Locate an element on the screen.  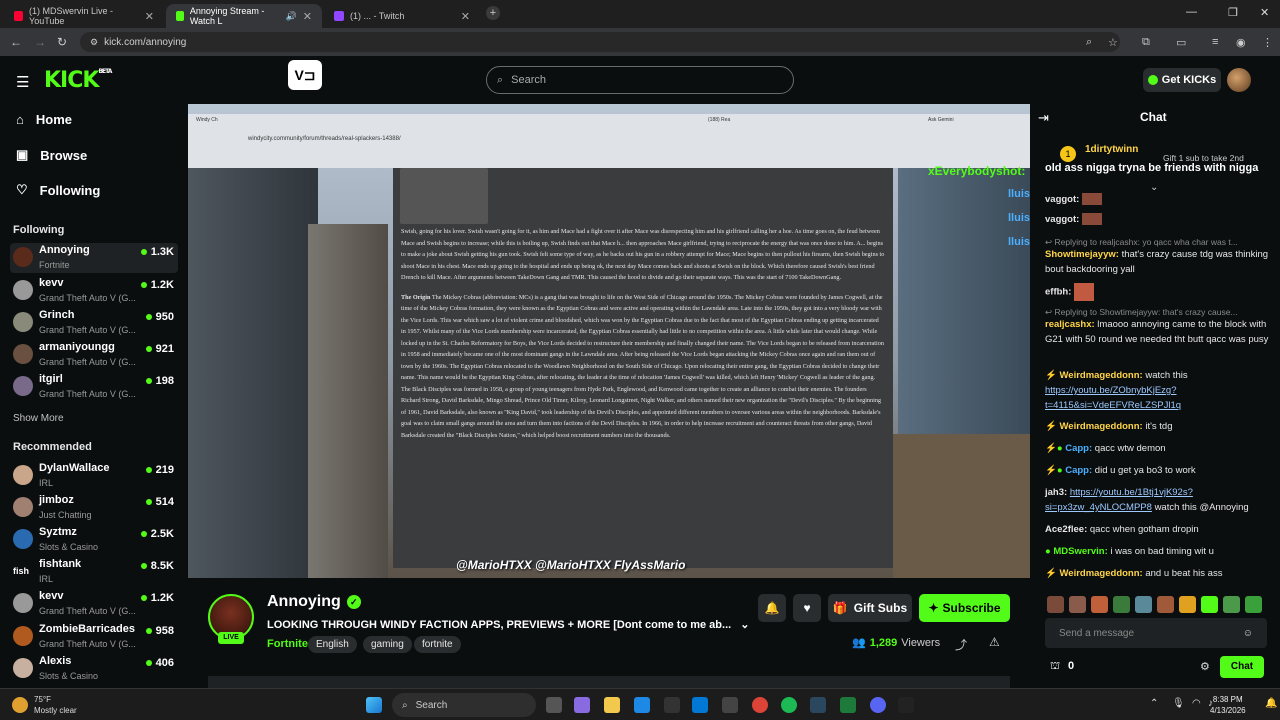
subscribe-button: ✦ Subscribe is located at coordinates (964, 608).